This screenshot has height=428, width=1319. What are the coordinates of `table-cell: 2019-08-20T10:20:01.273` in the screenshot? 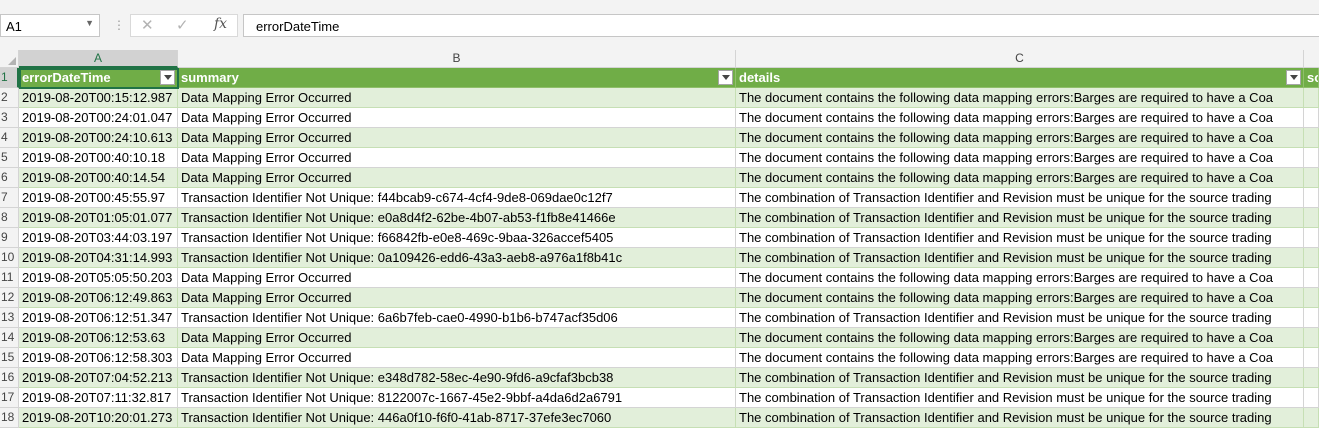 It's located at (98, 418).